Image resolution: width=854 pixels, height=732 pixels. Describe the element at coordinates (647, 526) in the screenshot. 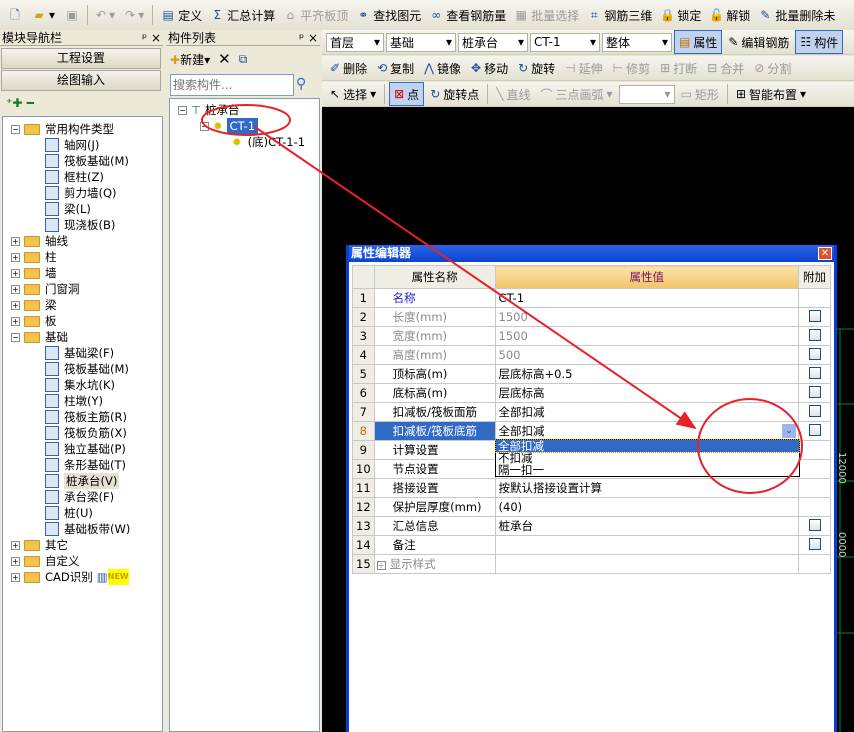

I see `property-value: 桩承台` at that location.